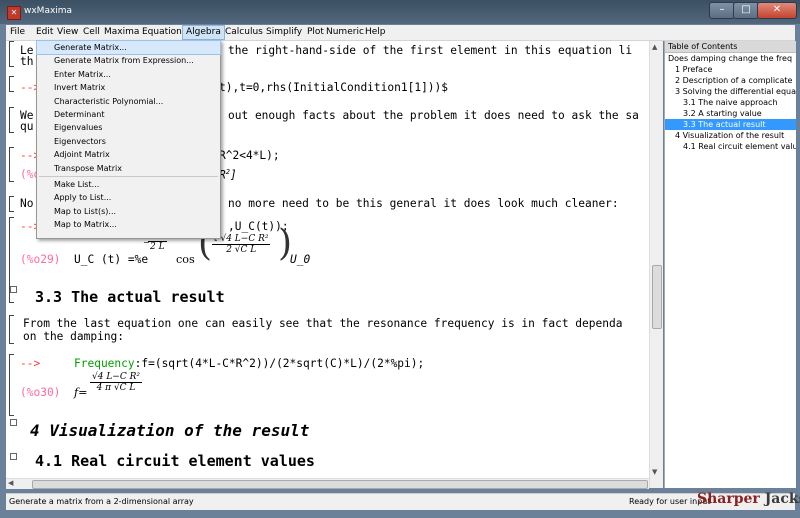 The image size is (800, 518). I want to click on toc-item: Does damping change the freq, so click(730, 58).